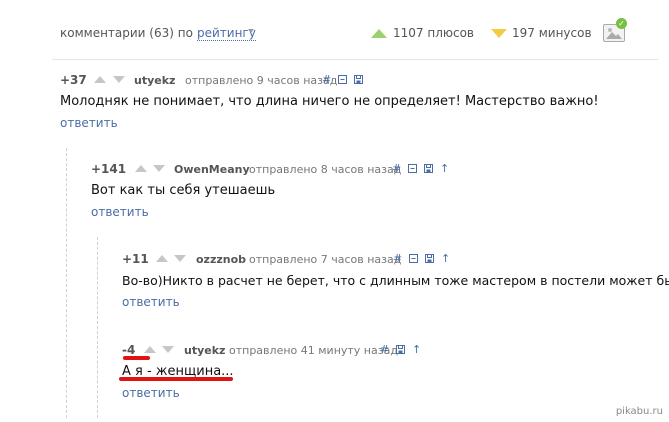 This screenshot has width=669, height=422. Describe the element at coordinates (183, 190) in the screenshot. I see `comment-text: Вот как ты себя утешаешь` at that location.